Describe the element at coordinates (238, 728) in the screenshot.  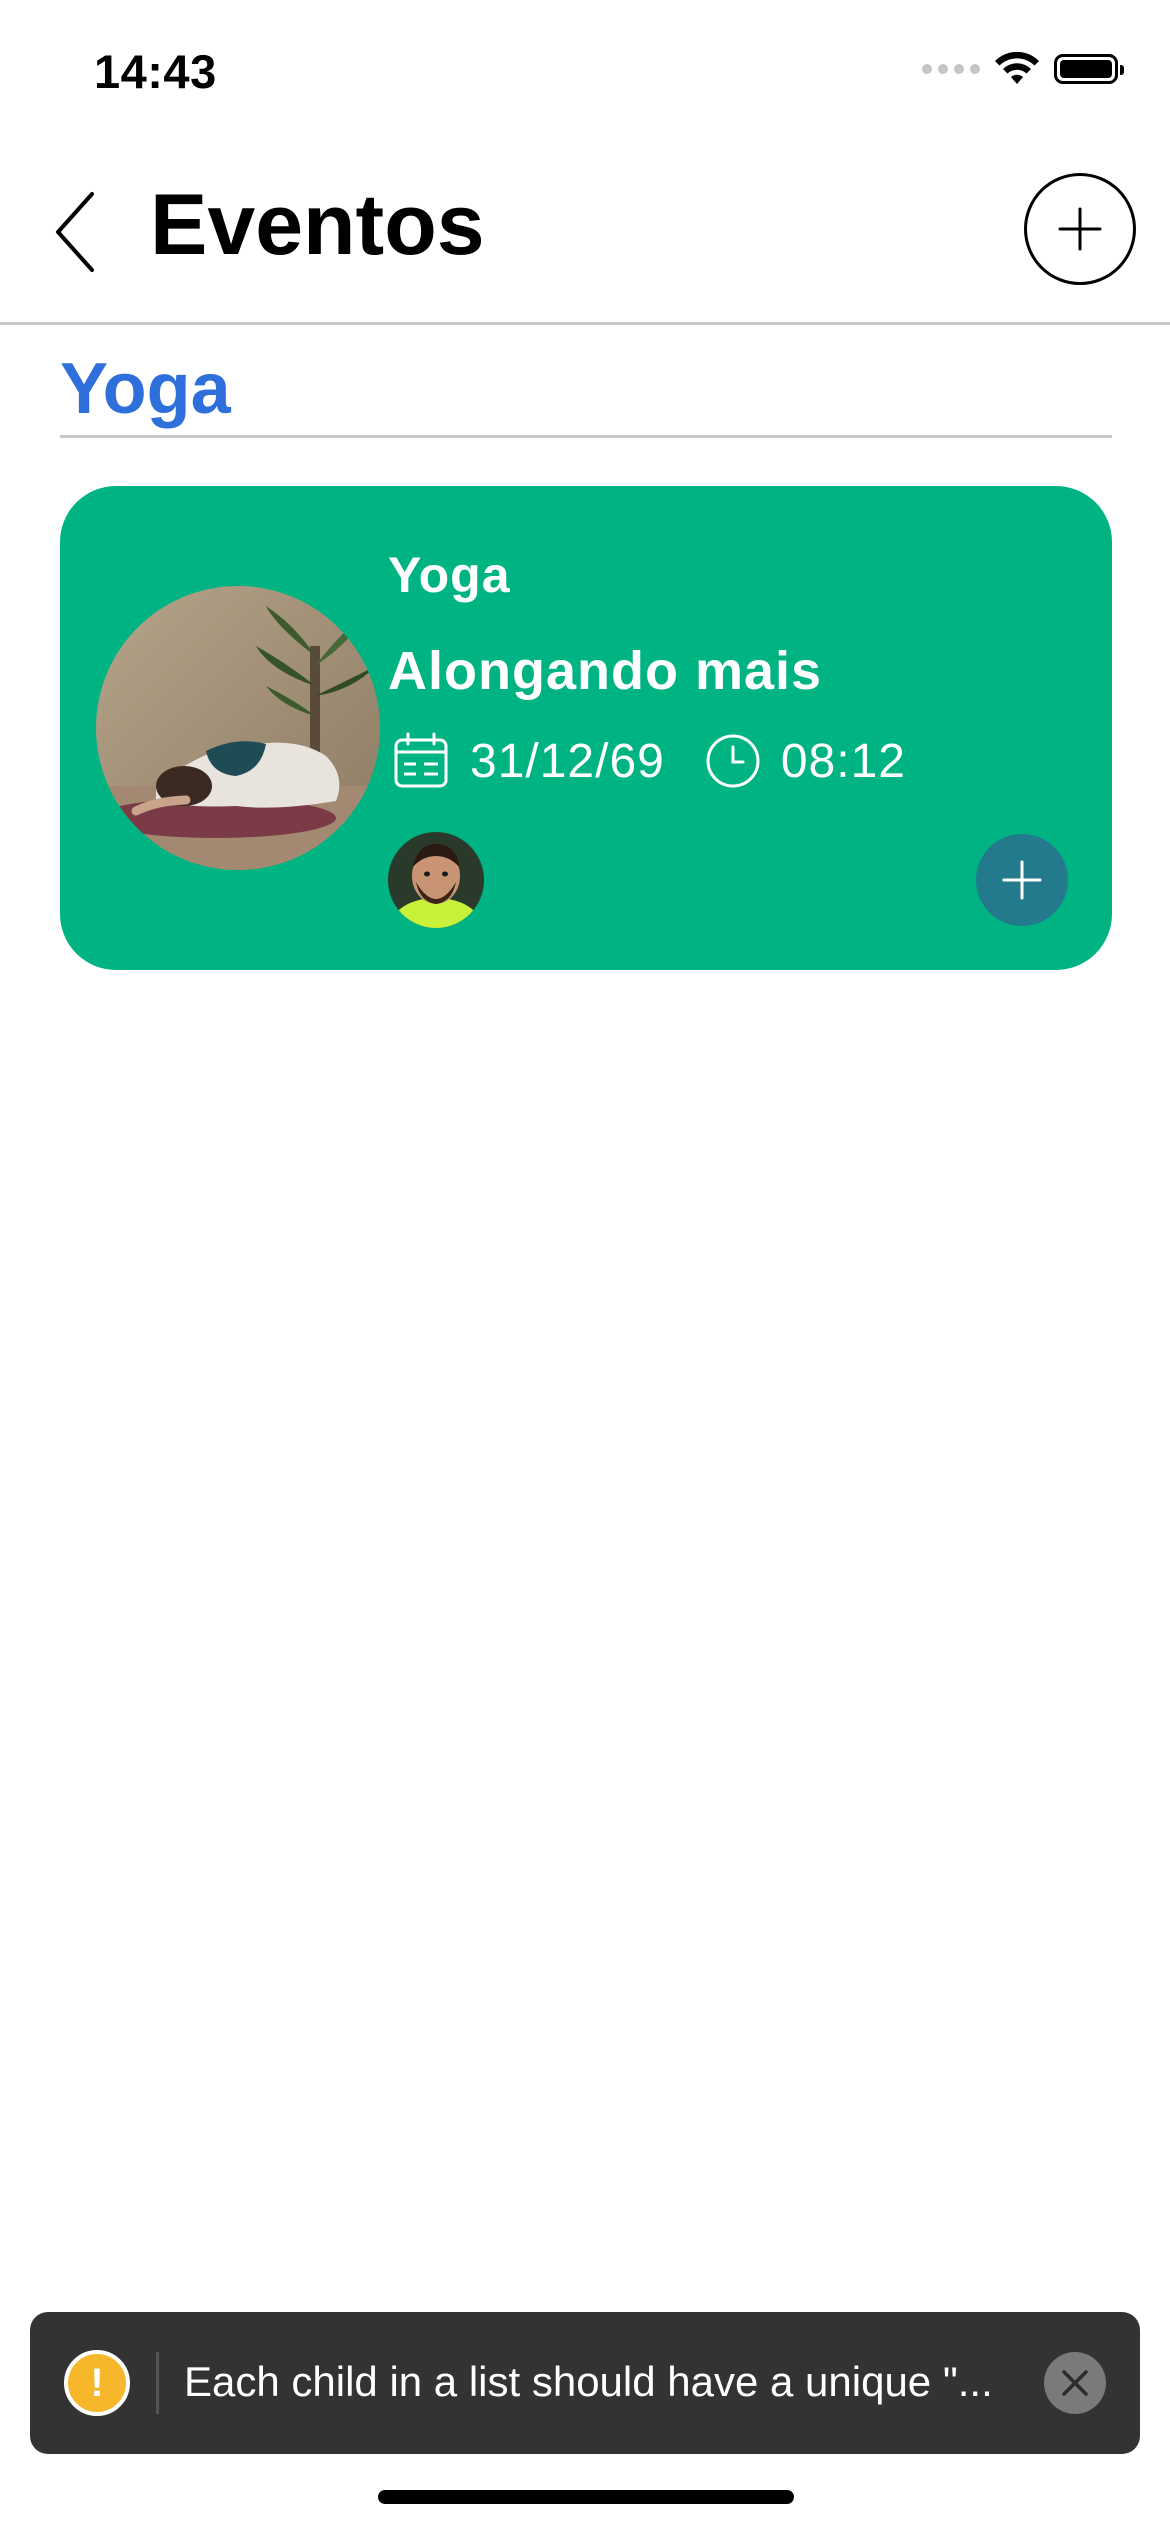
I see `event-photo` at that location.